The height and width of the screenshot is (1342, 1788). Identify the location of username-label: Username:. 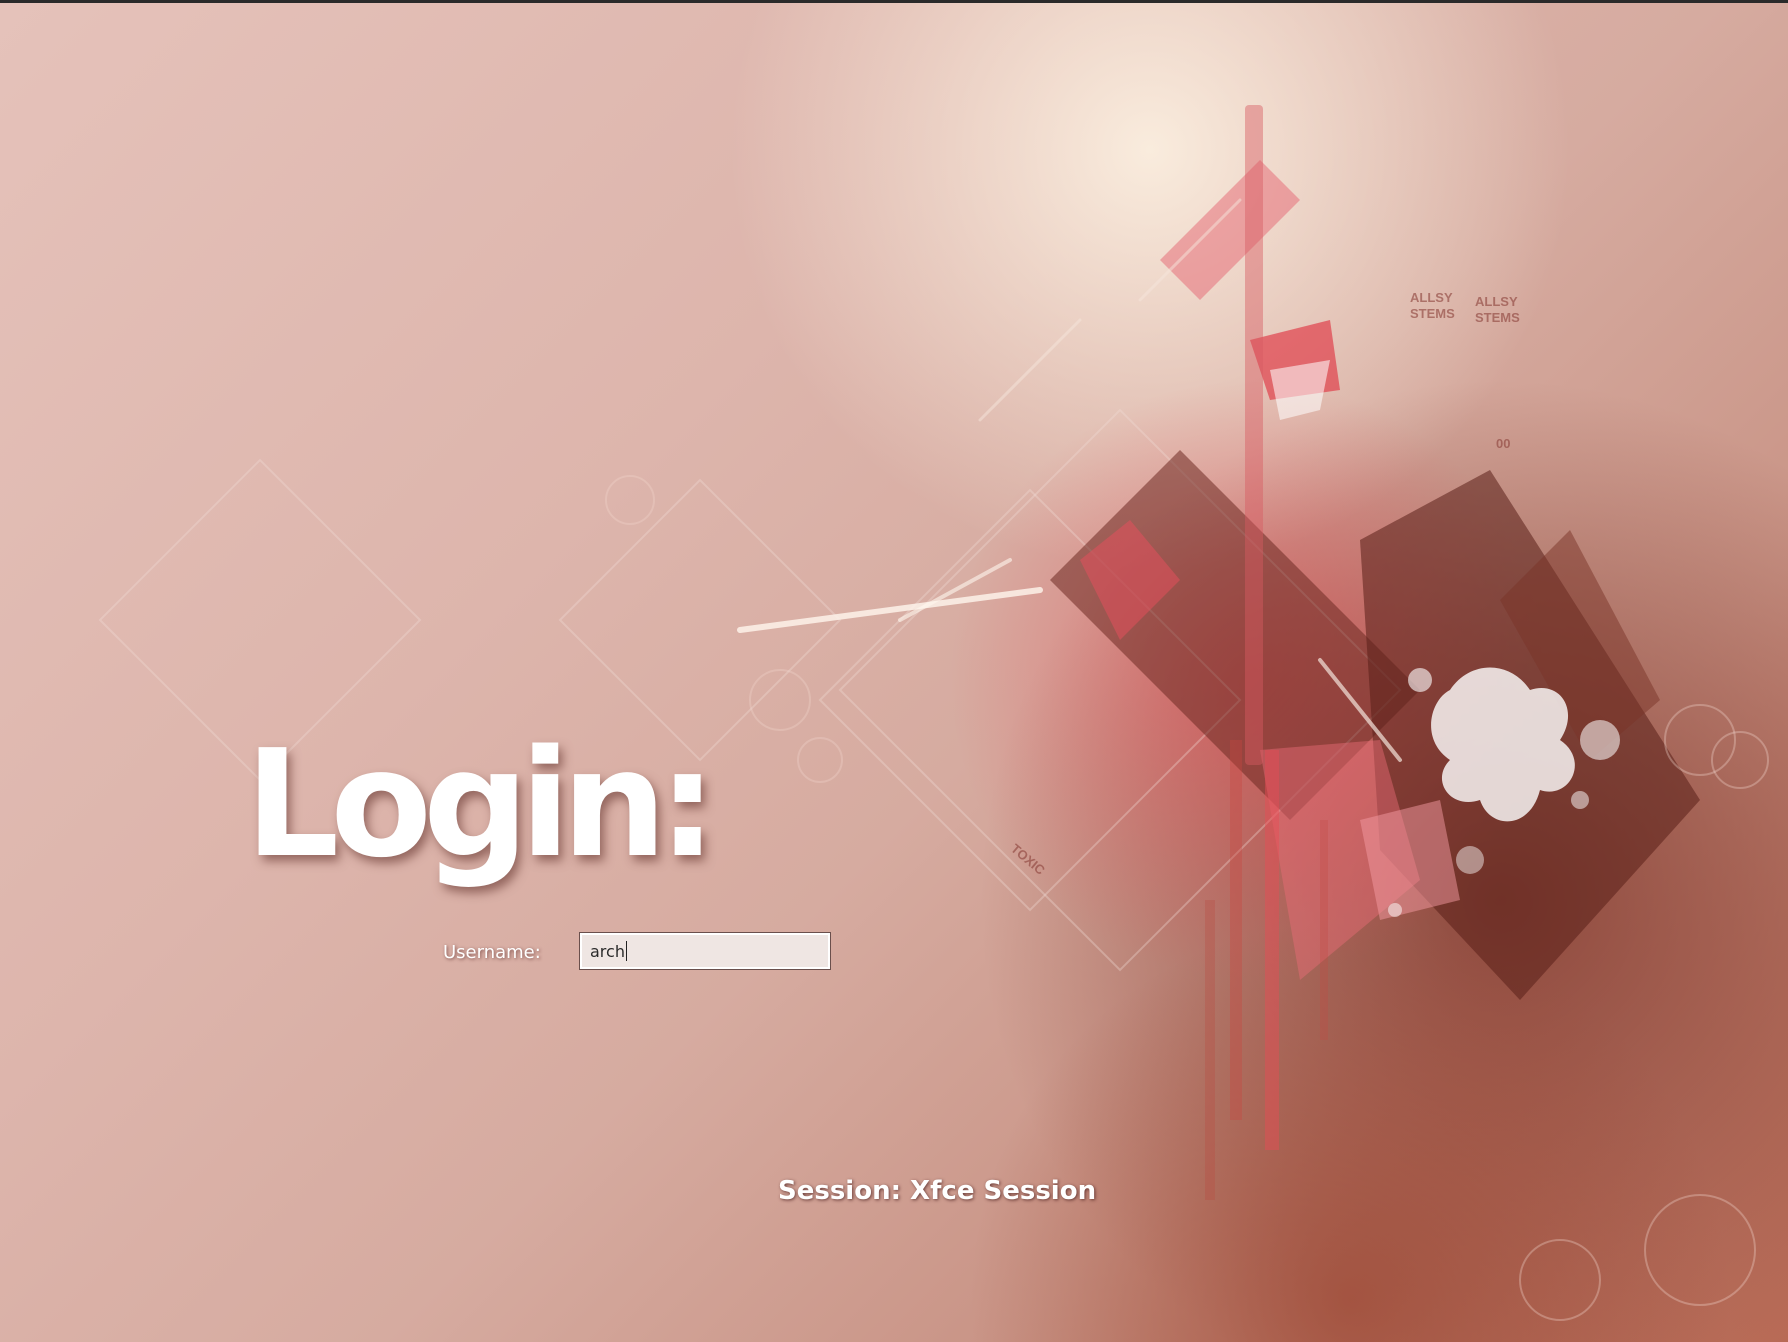
(492, 952).